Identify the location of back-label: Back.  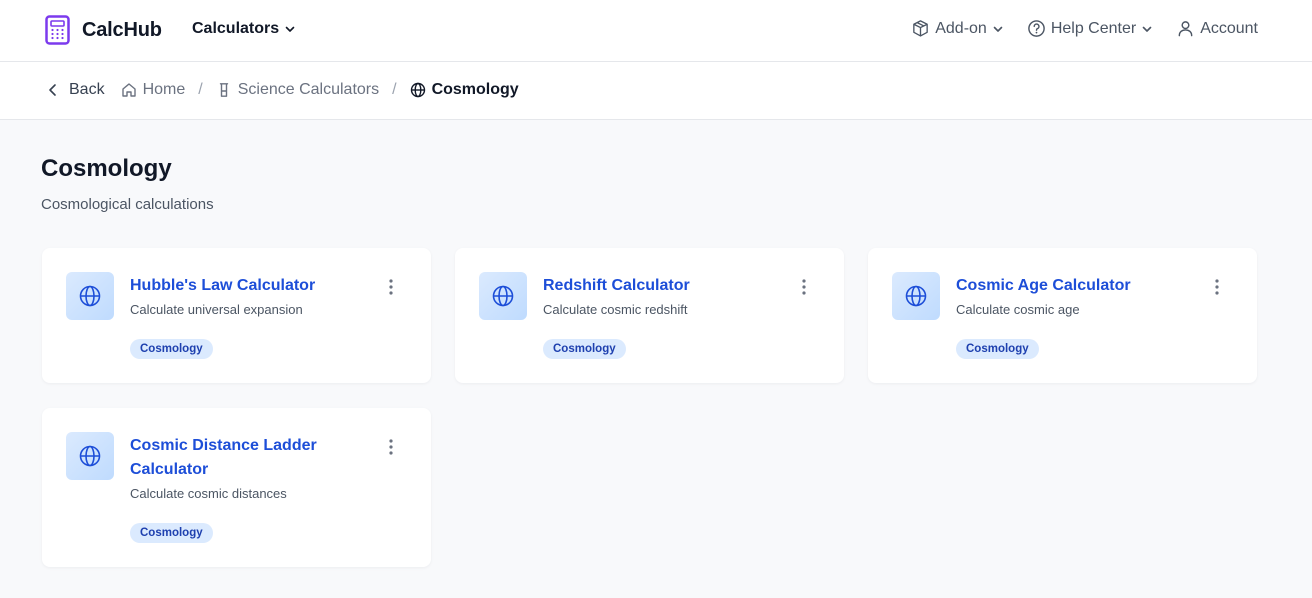
(87, 89).